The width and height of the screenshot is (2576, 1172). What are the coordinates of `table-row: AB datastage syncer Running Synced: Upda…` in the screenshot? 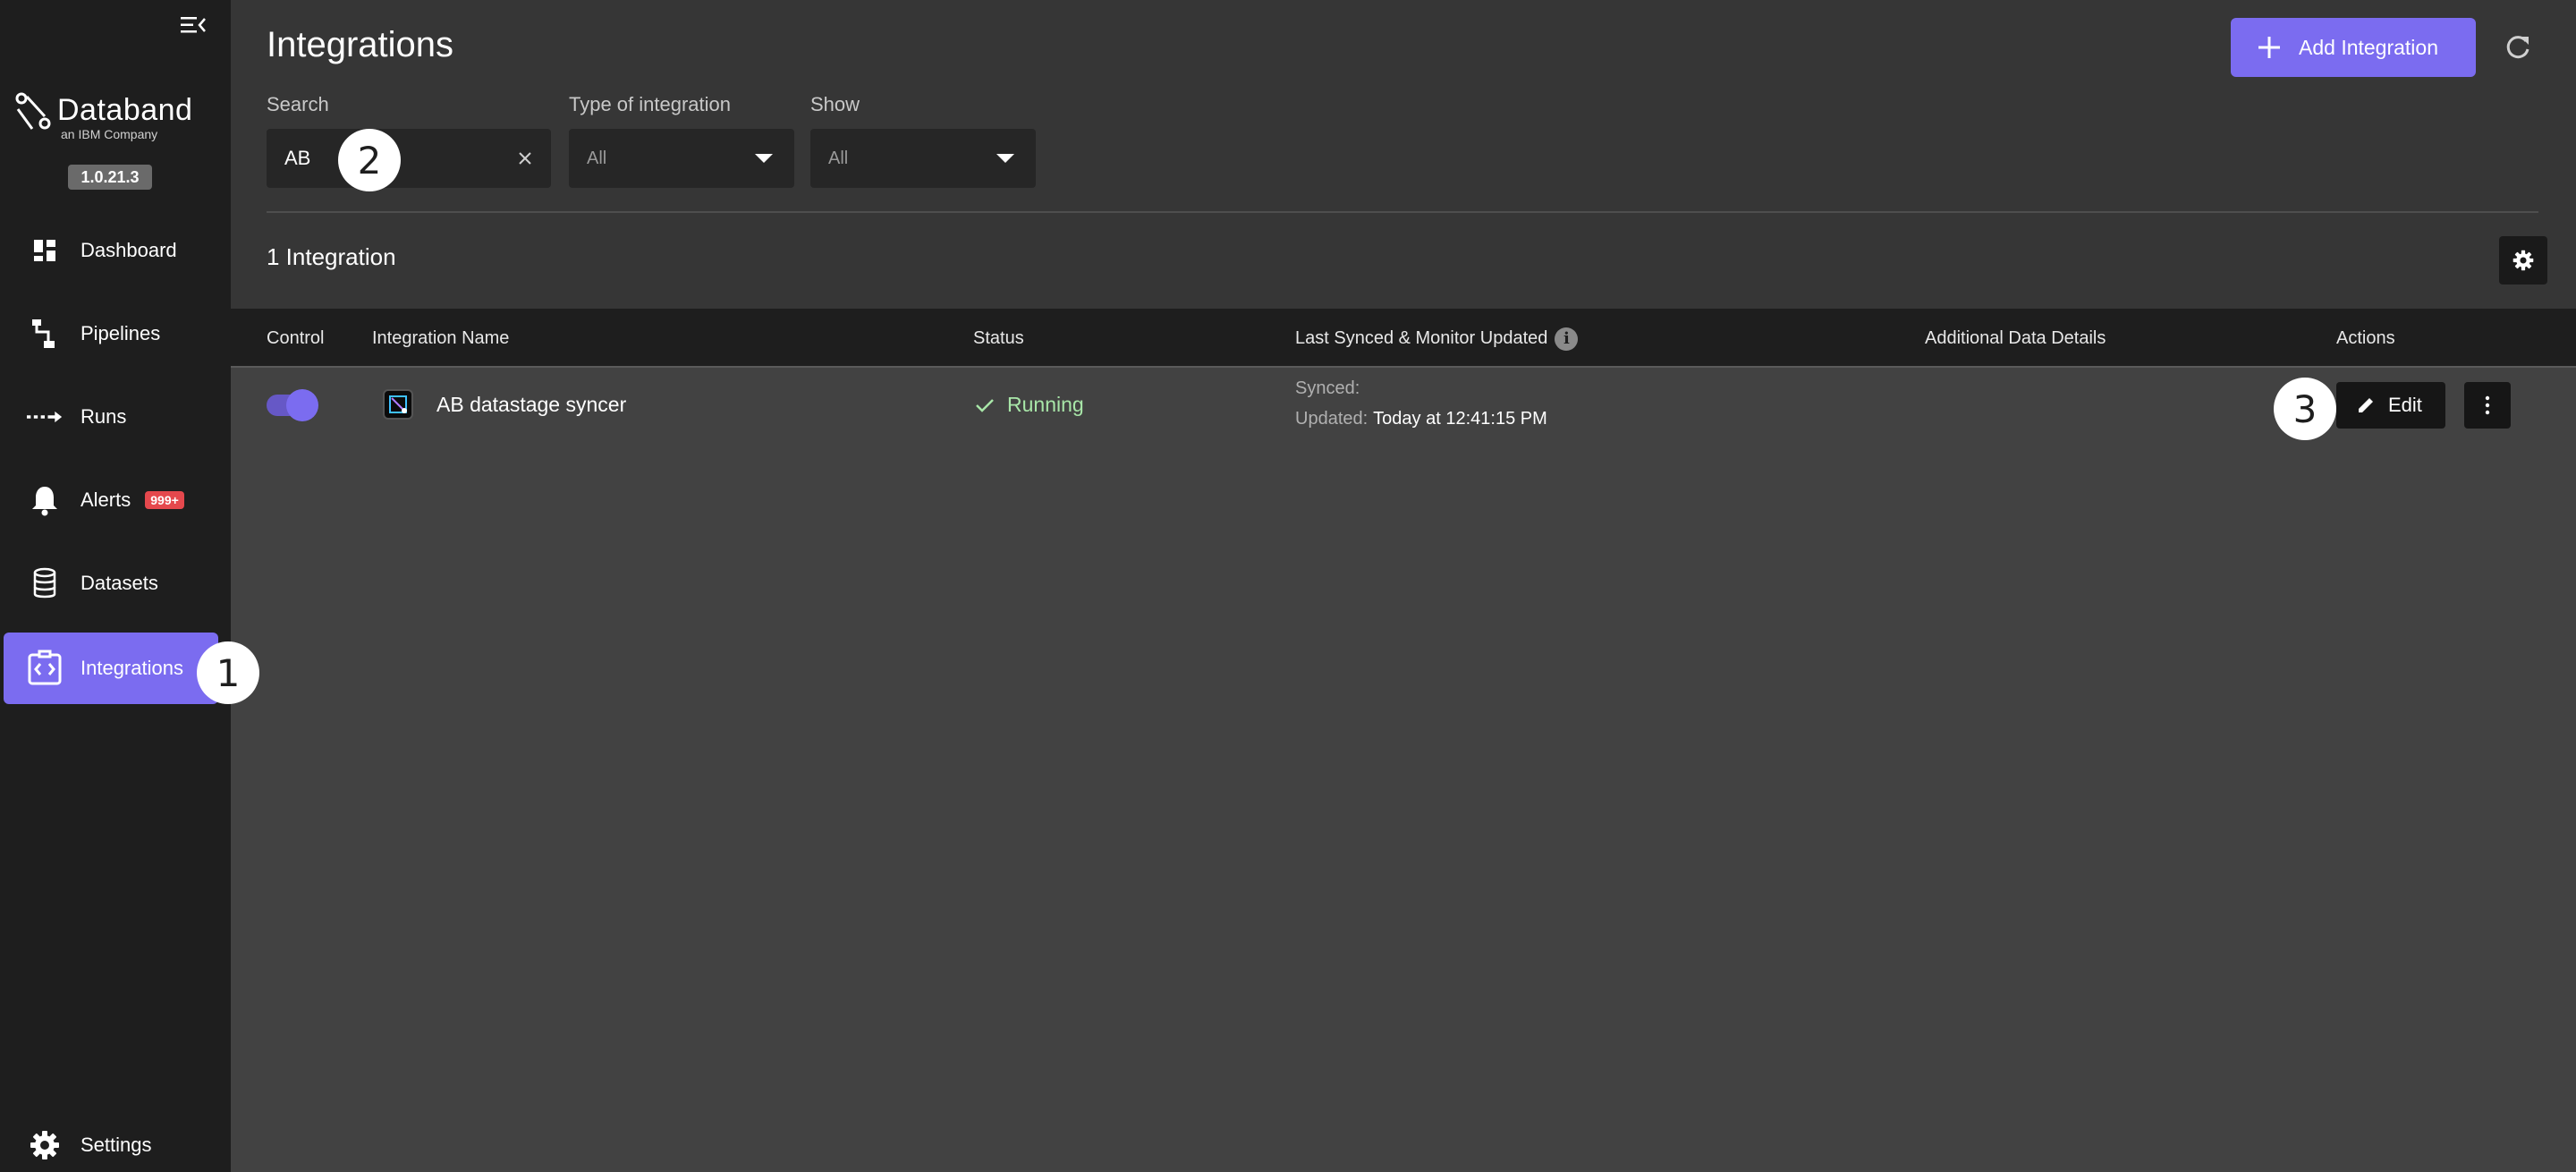 It's located at (1403, 409).